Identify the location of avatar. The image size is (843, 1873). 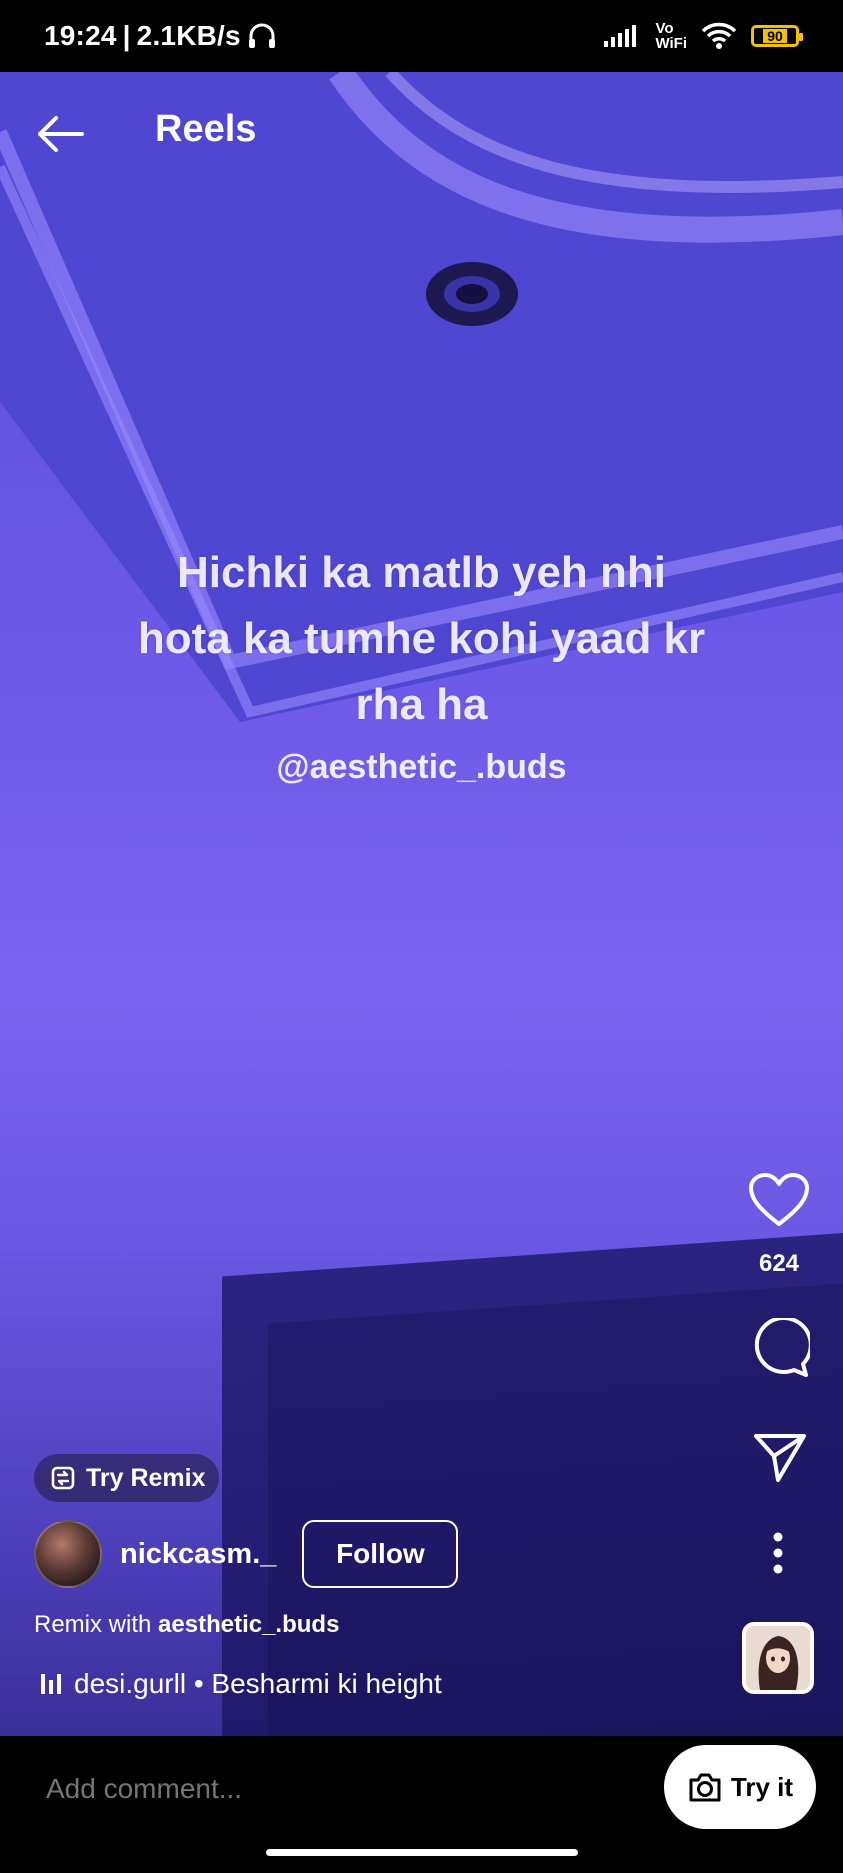
(68, 1554).